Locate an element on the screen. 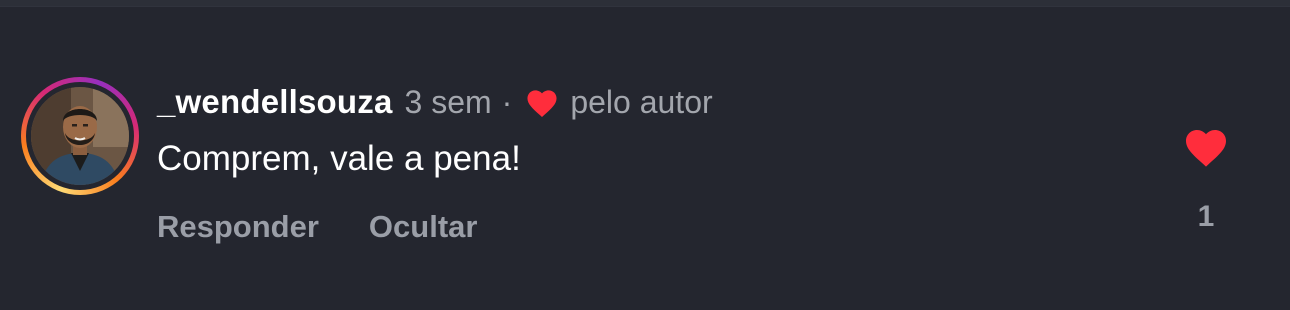 This screenshot has width=1290, height=310. avatar-photo is located at coordinates (80, 136).